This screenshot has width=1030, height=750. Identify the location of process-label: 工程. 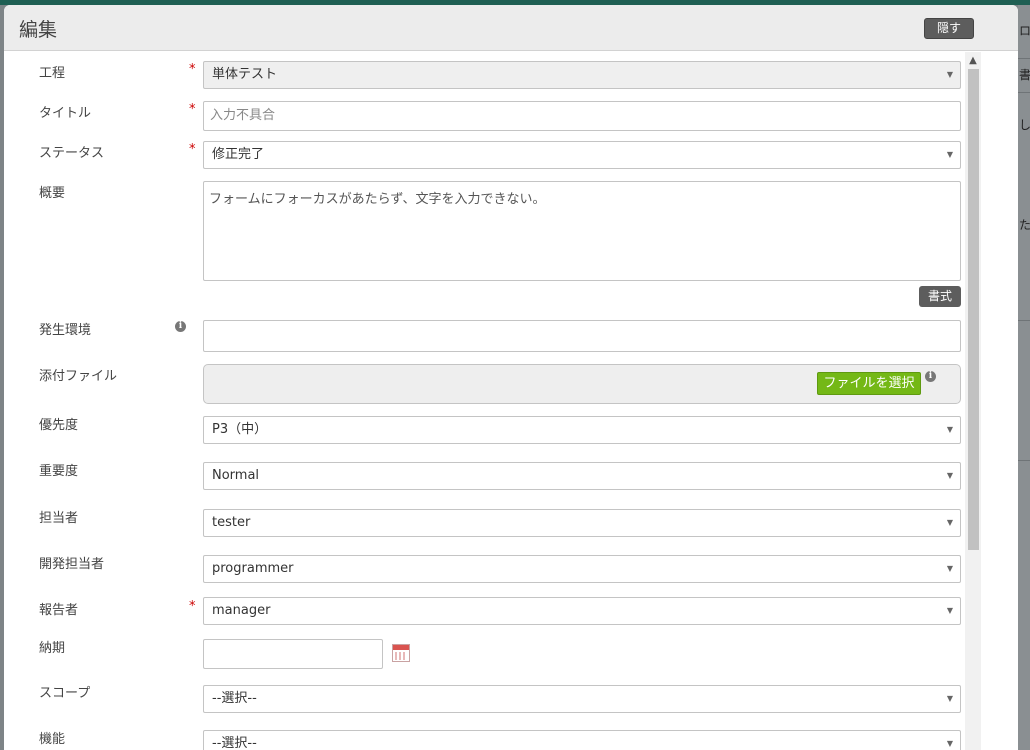
(52, 73).